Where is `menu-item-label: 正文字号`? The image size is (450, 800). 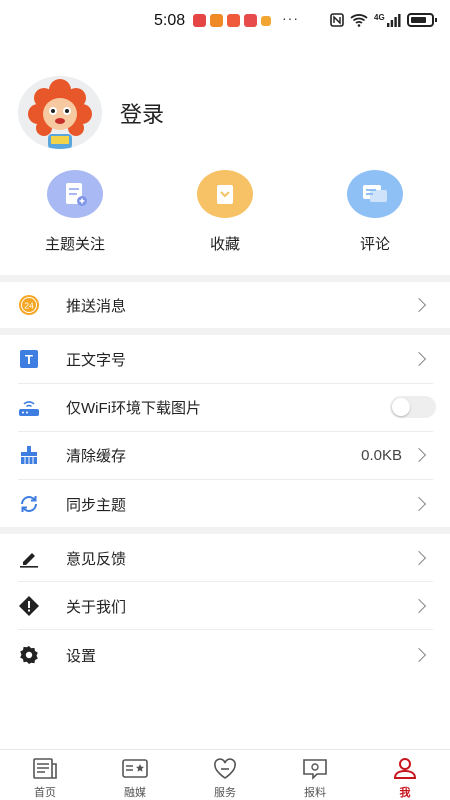
menu-item-label: 正文字号 is located at coordinates (96, 360).